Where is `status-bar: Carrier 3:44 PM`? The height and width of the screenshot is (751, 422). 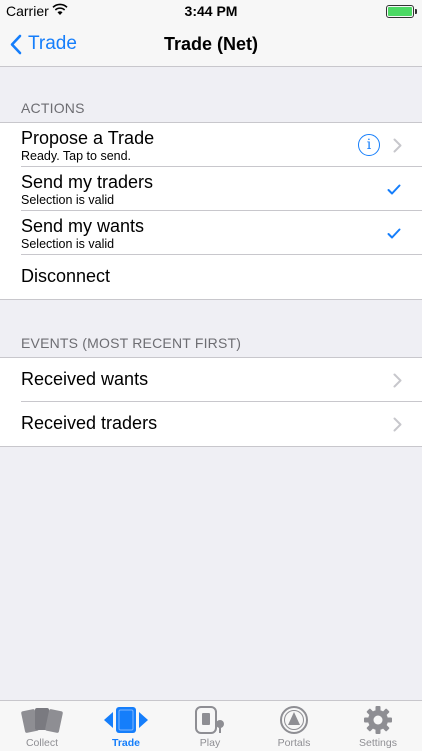
status-bar: Carrier 3:44 PM is located at coordinates (211, 11).